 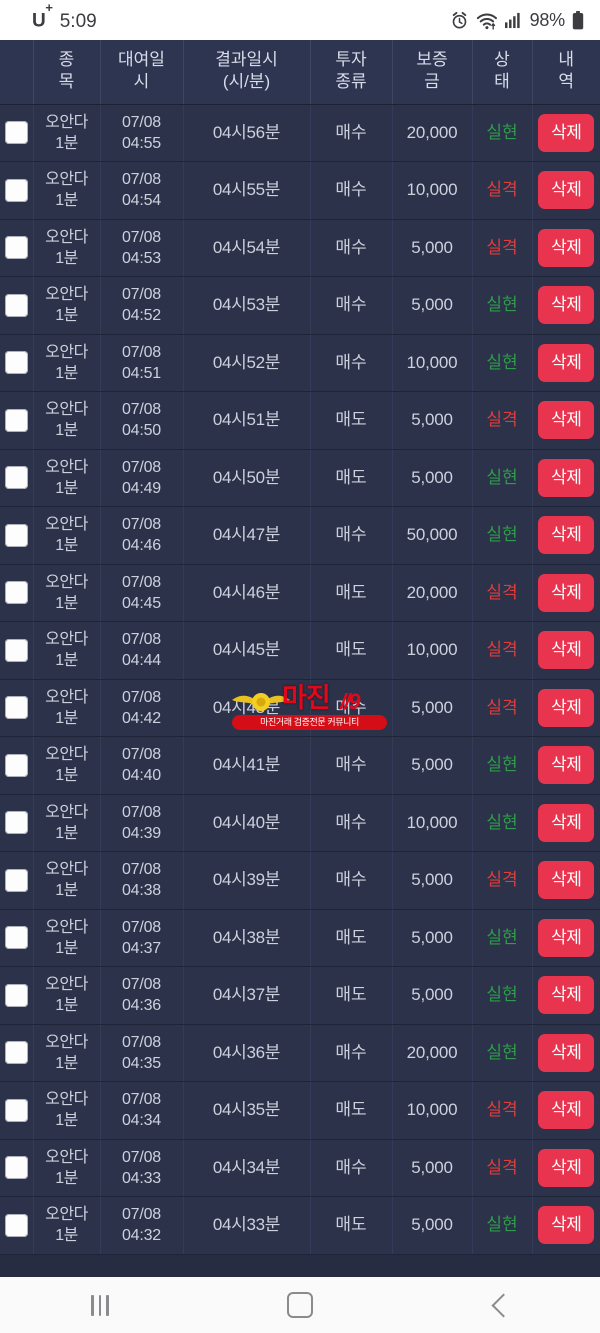 I want to click on table-row: 오안다 1분 07/08 04:38 04시39분 매수 5,000 실격 삭제, so click(x=300, y=880).